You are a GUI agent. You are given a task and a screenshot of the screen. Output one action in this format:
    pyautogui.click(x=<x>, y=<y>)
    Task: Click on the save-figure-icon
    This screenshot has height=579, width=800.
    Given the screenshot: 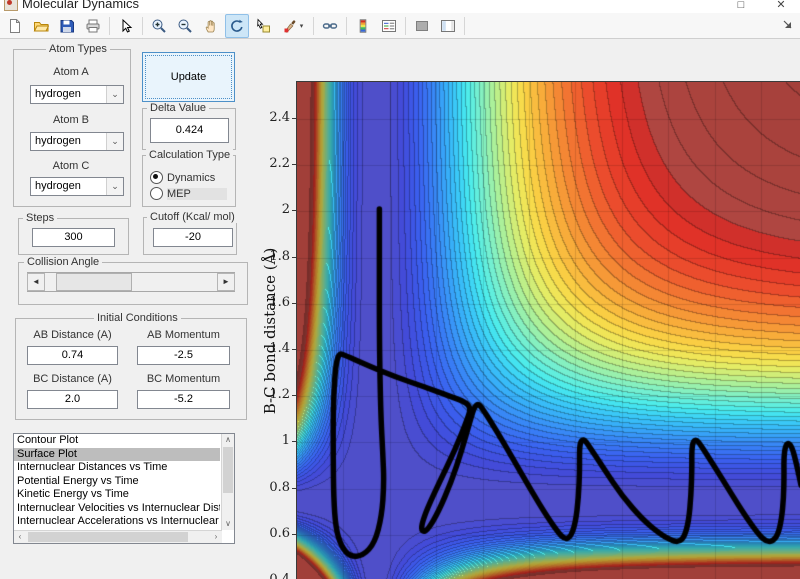 What is the action you would take?
    pyautogui.click(x=67, y=25)
    